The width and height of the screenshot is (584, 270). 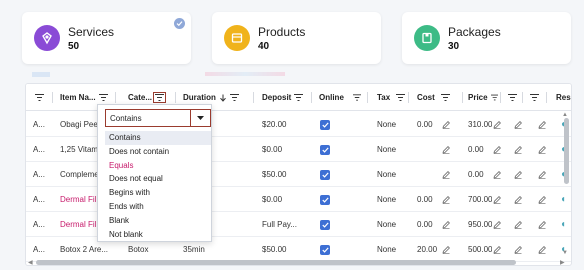 I want to click on products-card: Products 40, so click(x=296, y=38).